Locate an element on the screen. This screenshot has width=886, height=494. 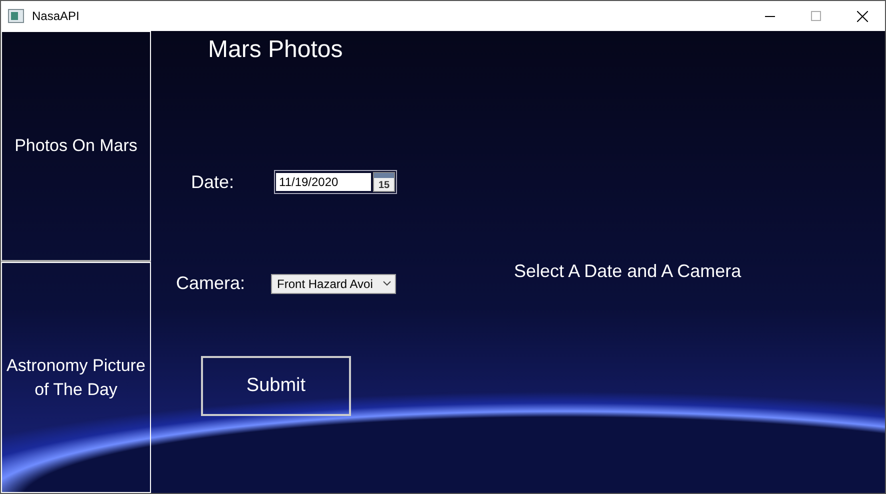
maximize-icon is located at coordinates (816, 16).